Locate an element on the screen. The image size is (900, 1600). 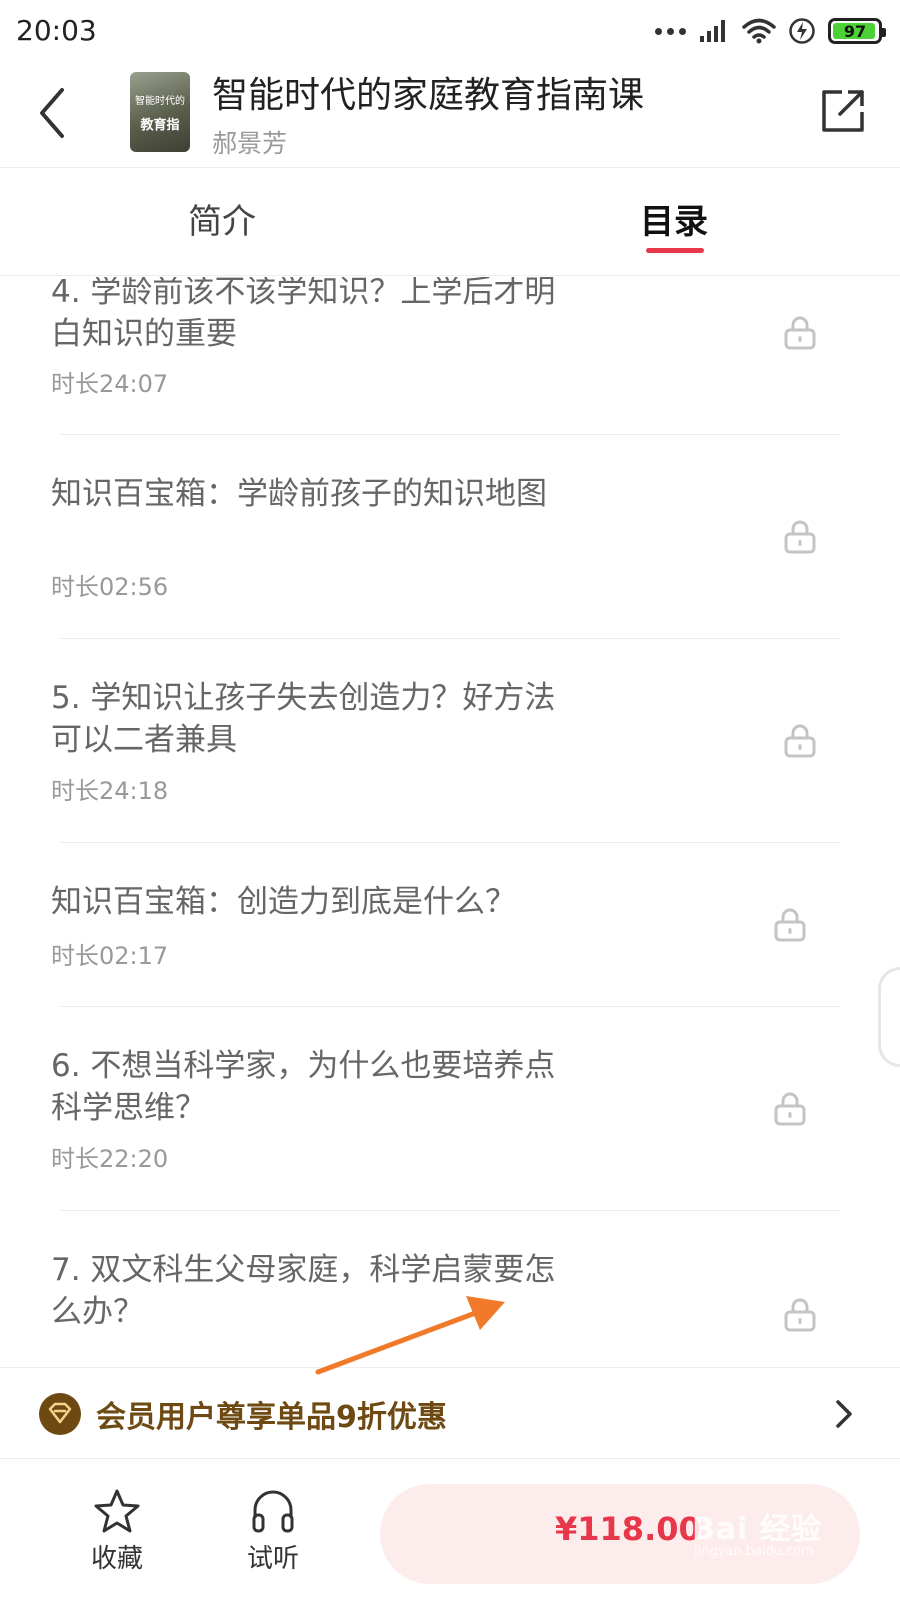
lesson-item: 知识百宝箱：学龄前孩子的知识地图 时长02:56 is located at coordinates (450, 537).